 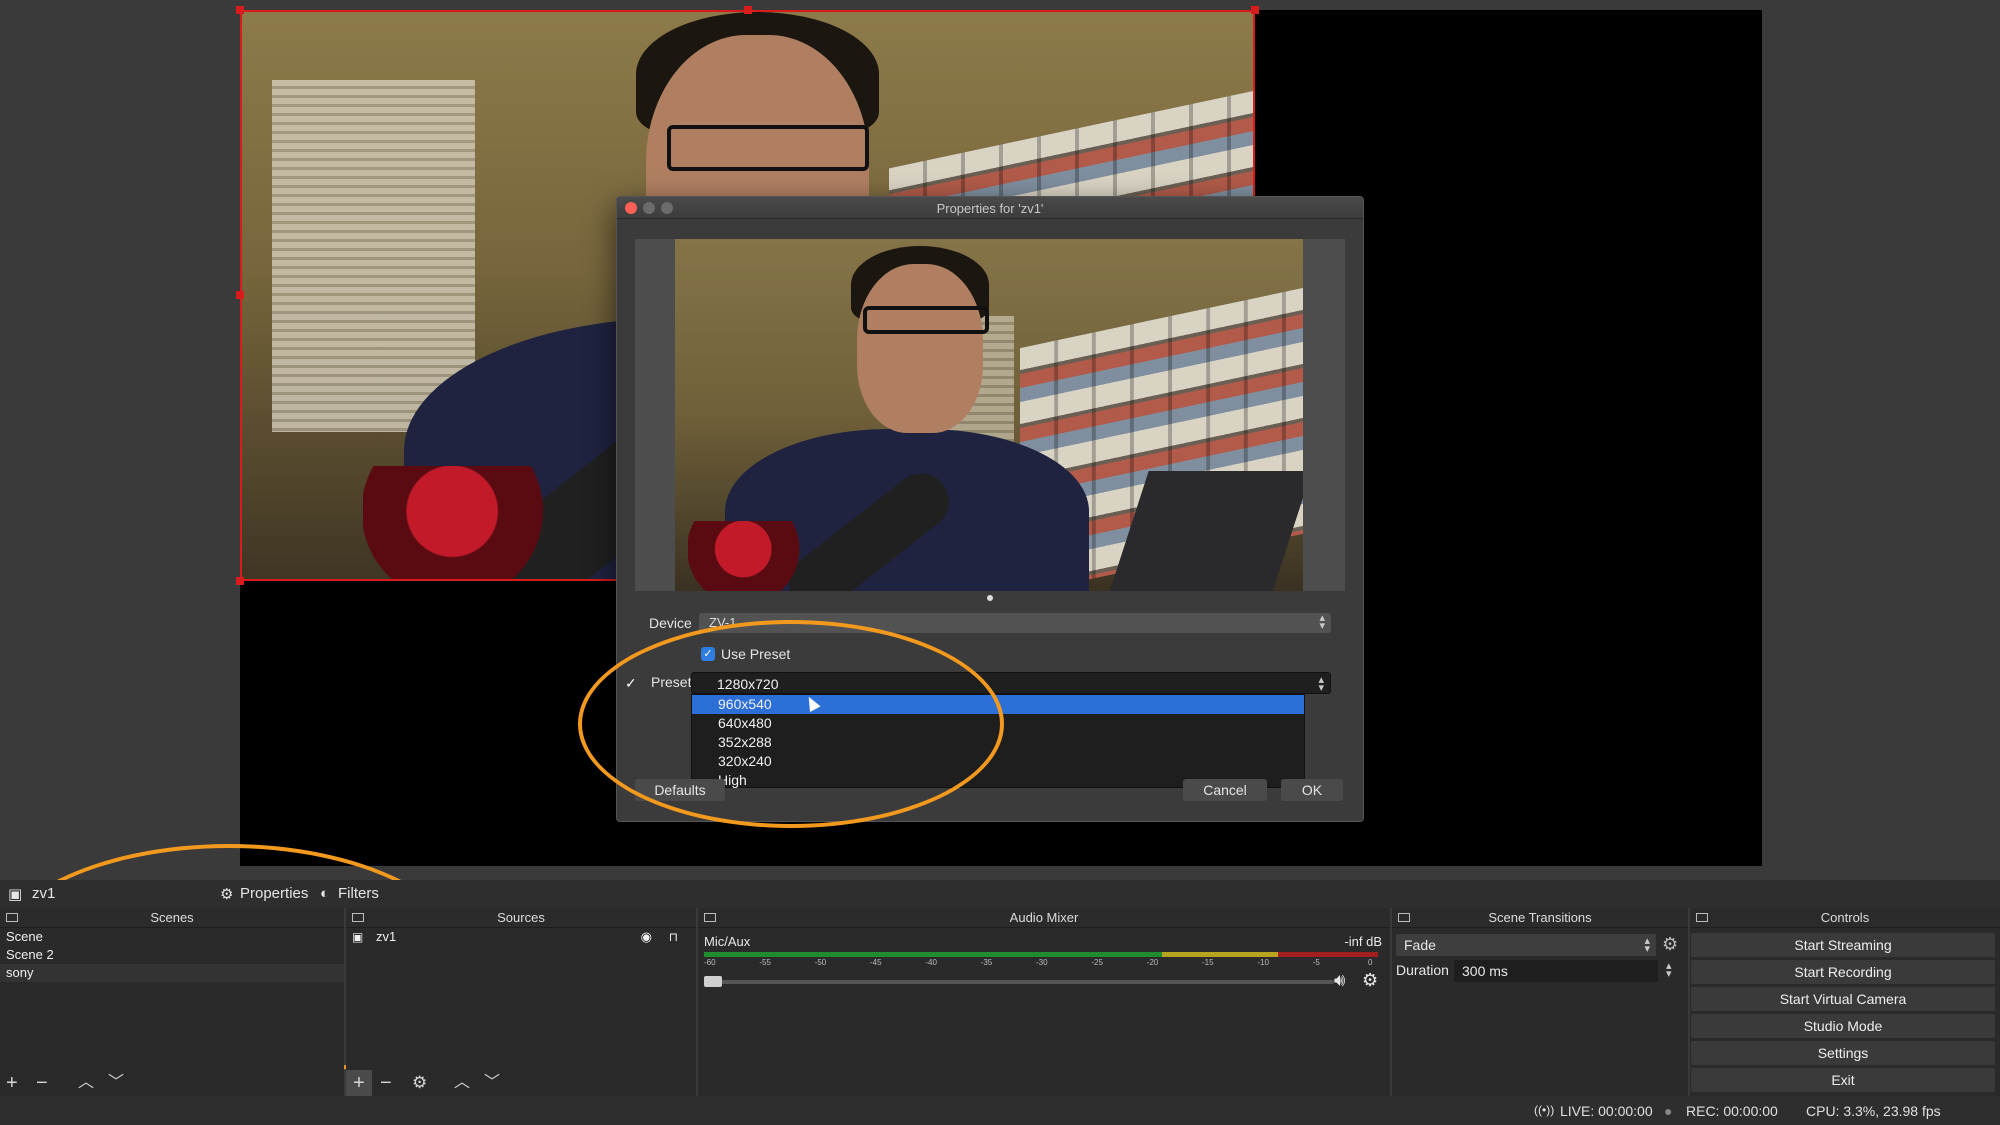 What do you see at coordinates (1485, 971) in the screenshot?
I see `duration-value: 300 ms` at bounding box center [1485, 971].